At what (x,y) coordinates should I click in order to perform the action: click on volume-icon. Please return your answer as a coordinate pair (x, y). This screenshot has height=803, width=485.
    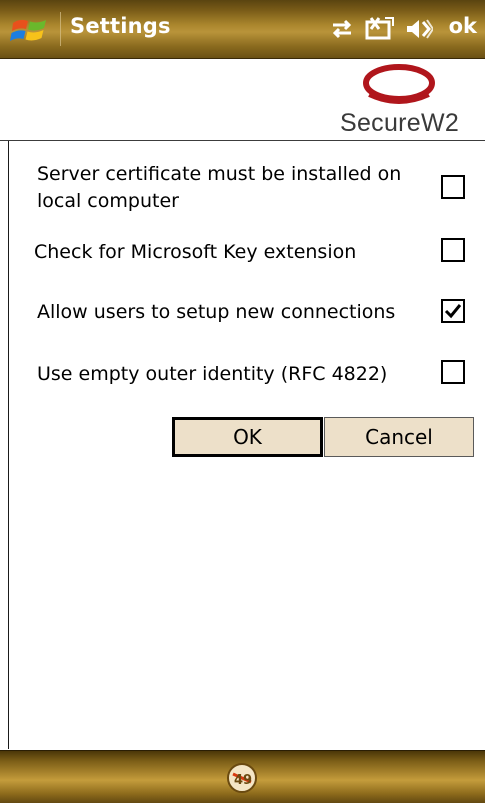
    Looking at the image, I should click on (419, 29).